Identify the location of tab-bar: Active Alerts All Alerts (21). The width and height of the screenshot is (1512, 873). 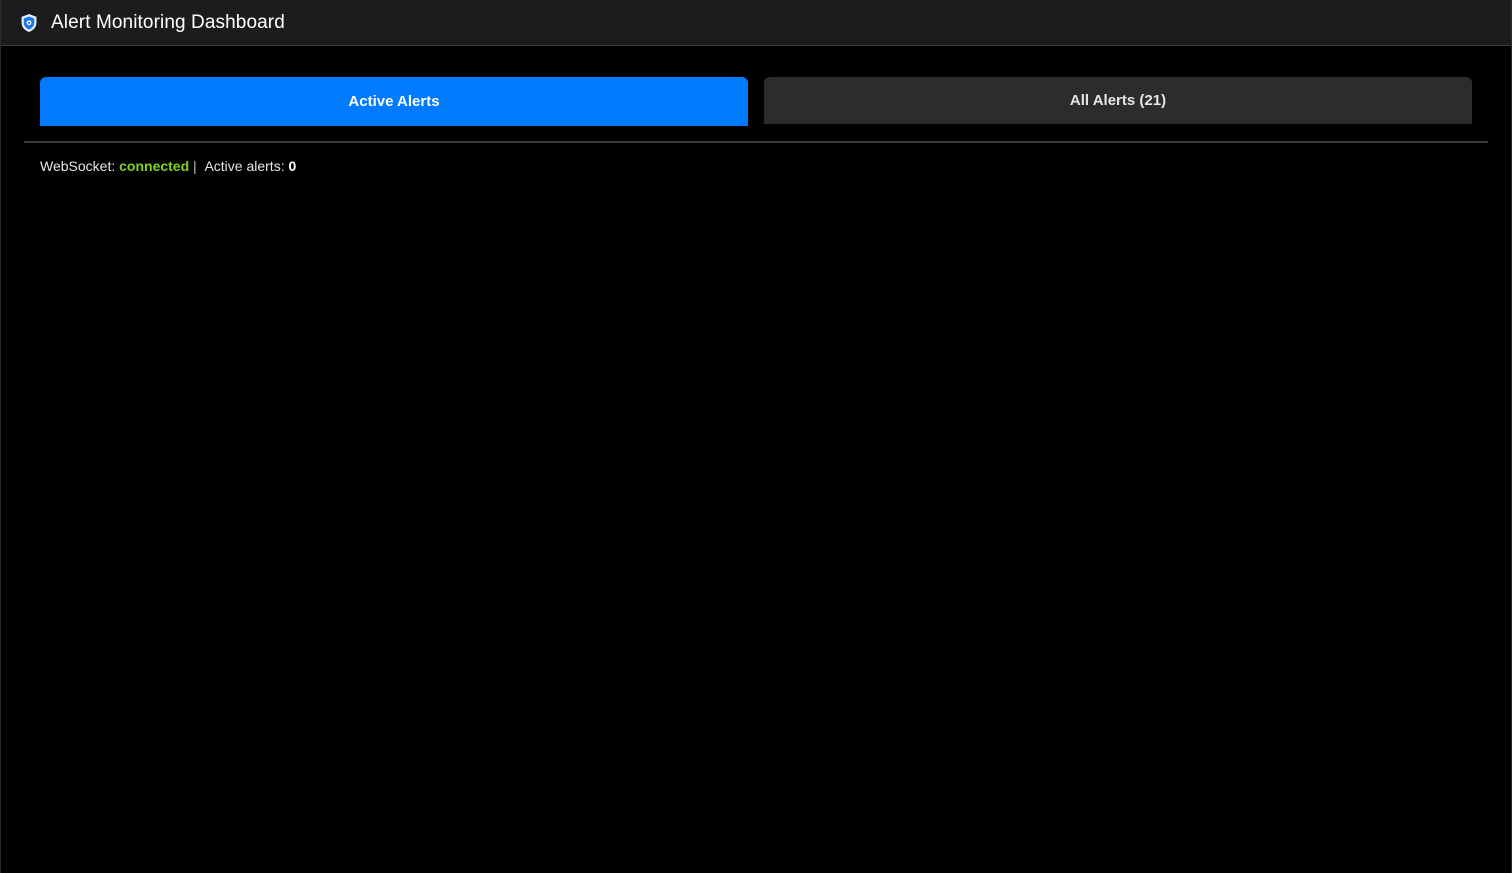
(756, 86).